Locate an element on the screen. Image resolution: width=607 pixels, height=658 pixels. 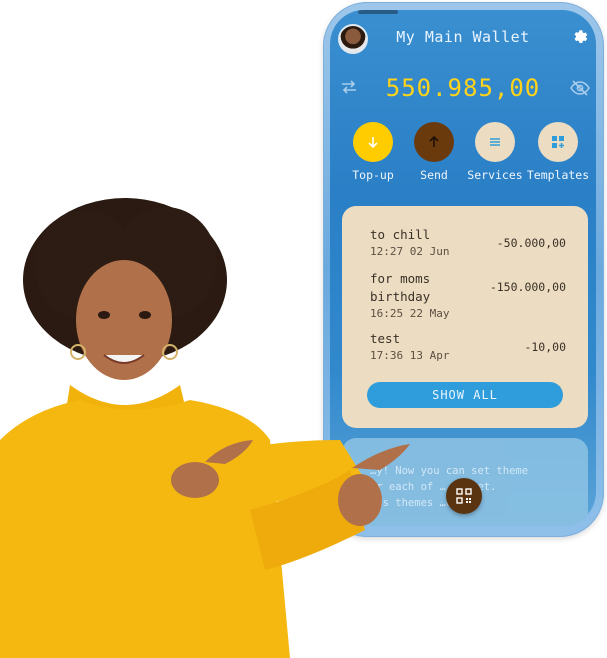
grid-plus-icon is located at coordinates (558, 142).